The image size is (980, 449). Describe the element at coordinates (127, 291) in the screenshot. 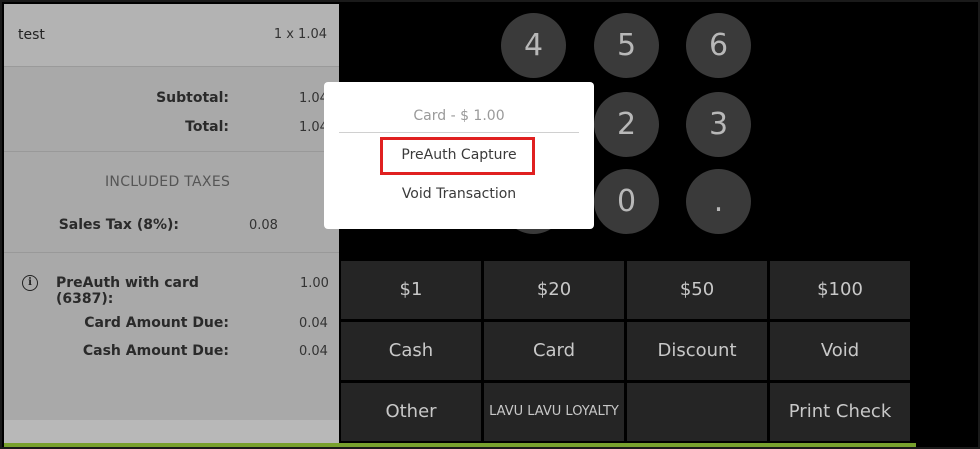

I see `preauth-label: PreAuth with card (6387):` at that location.